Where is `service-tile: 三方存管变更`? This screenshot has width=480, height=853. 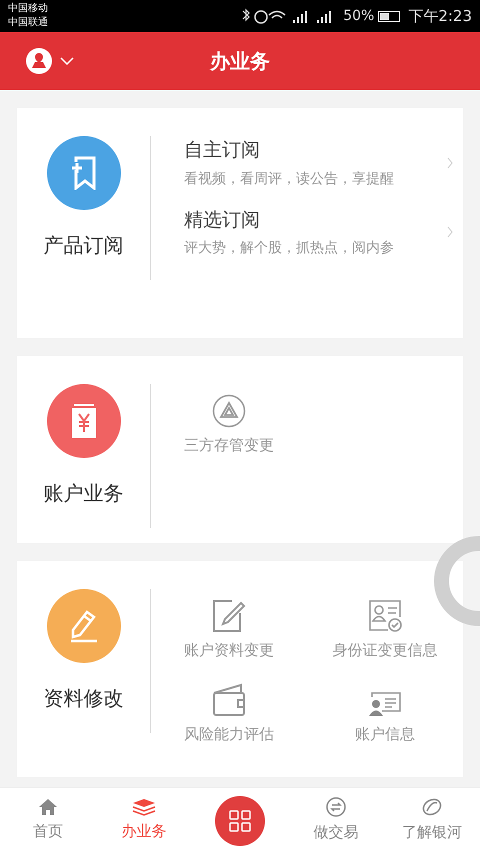 service-tile: 三方存管变更 is located at coordinates (229, 420).